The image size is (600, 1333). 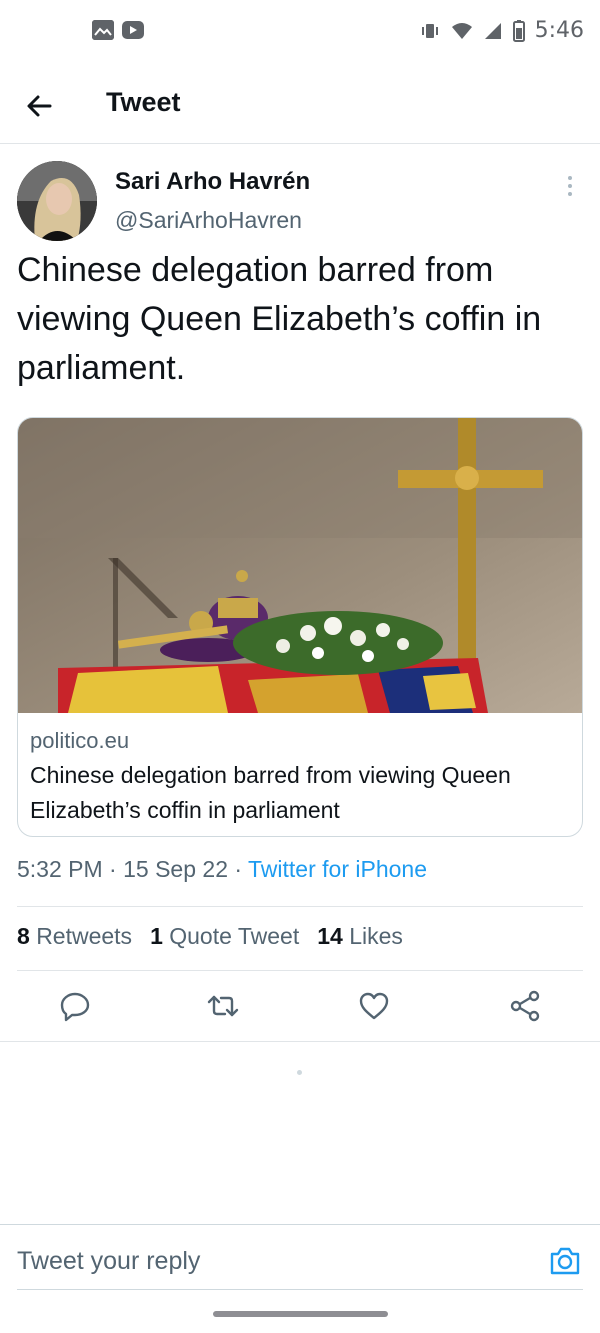 I want to click on likes-stat: 14 Likes, so click(x=360, y=936).